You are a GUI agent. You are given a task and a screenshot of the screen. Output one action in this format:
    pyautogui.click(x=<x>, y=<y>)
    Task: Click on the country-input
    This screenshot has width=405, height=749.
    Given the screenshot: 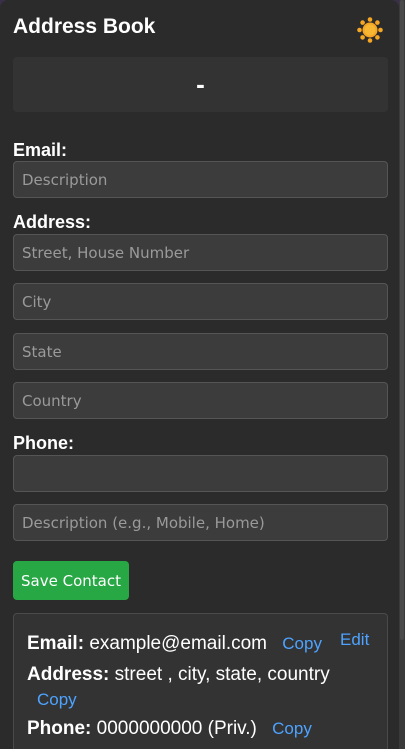 What is the action you would take?
    pyautogui.click(x=200, y=400)
    